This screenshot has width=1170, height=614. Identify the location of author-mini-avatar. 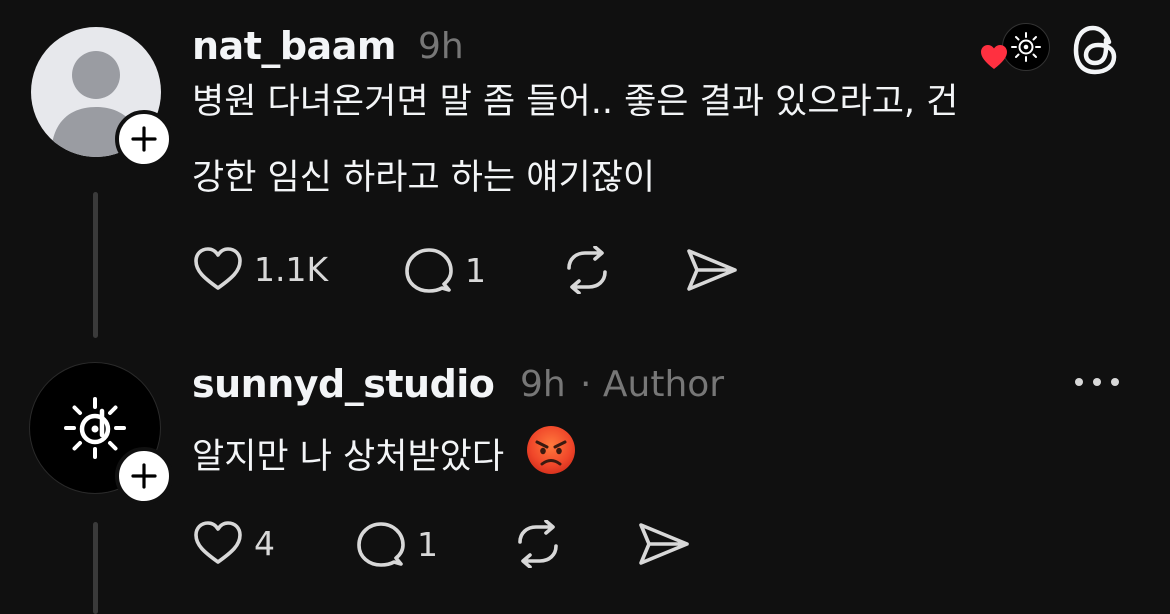
(1026, 47).